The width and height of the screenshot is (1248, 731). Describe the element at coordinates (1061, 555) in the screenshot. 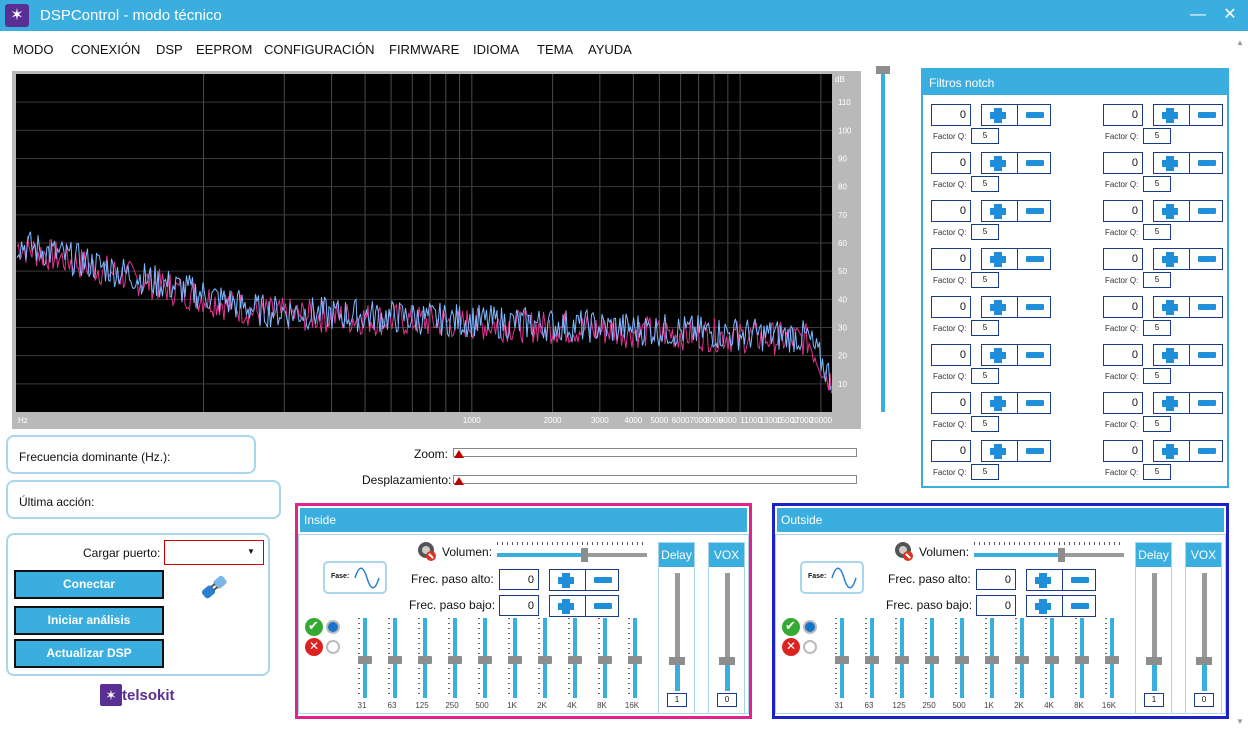

I see `outside-volume-thumb` at that location.